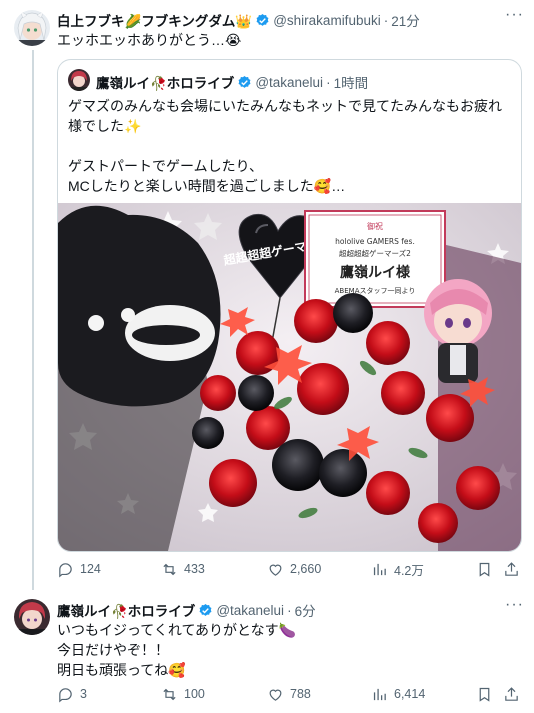  Describe the element at coordinates (351, 82) in the screenshot. I see `quoted-timestamp: 1時間` at that location.